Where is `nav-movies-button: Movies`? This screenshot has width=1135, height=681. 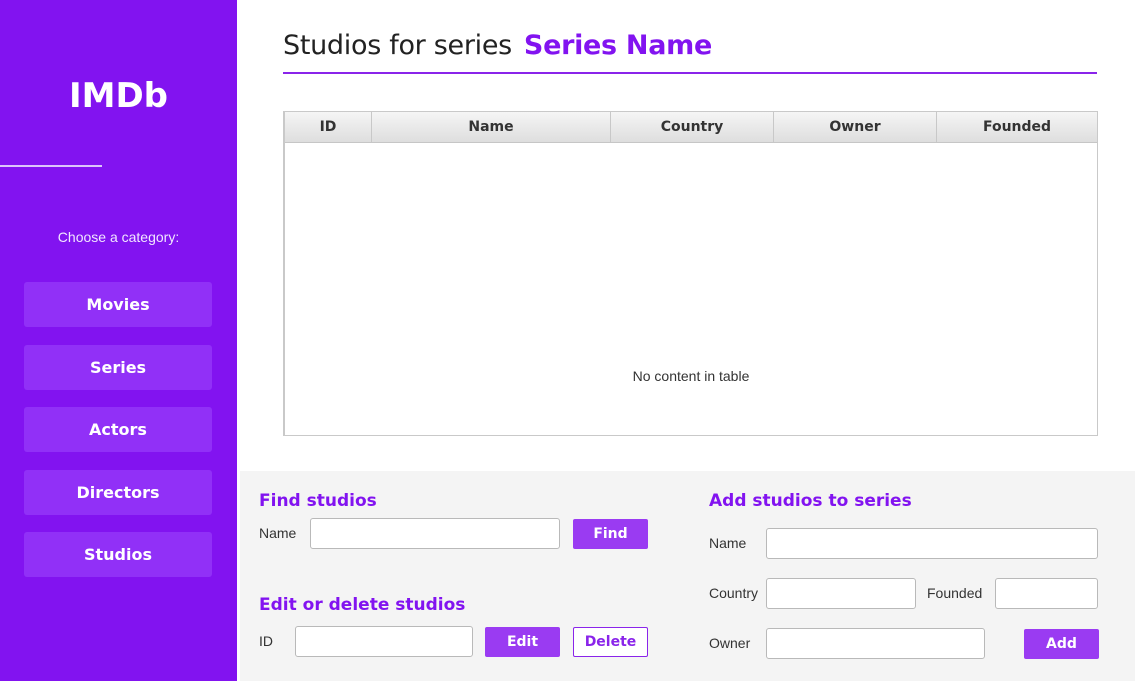
nav-movies-button: Movies is located at coordinates (118, 304).